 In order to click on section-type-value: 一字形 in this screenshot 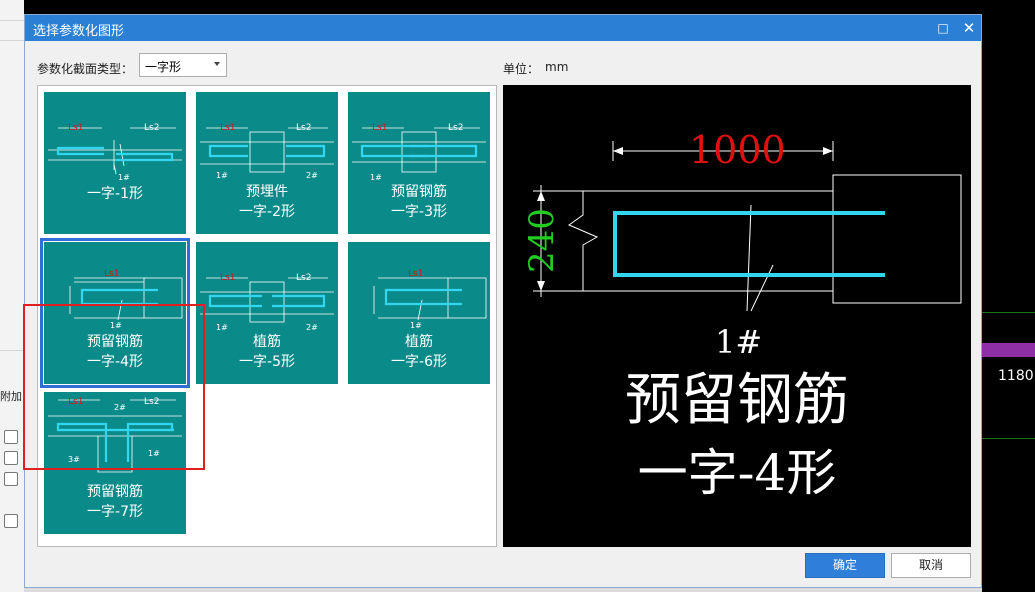, I will do `click(163, 67)`.